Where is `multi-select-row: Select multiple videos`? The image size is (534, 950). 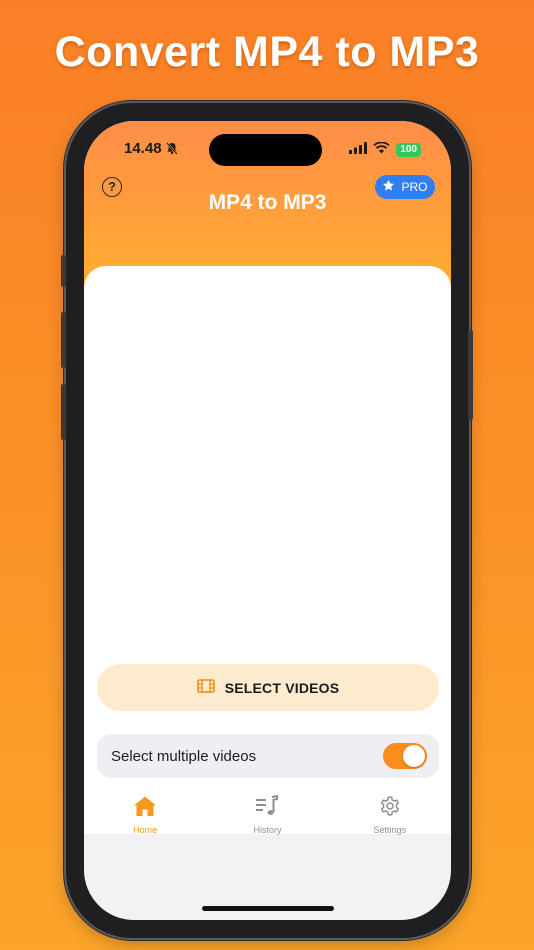 multi-select-row: Select multiple videos is located at coordinates (268, 756).